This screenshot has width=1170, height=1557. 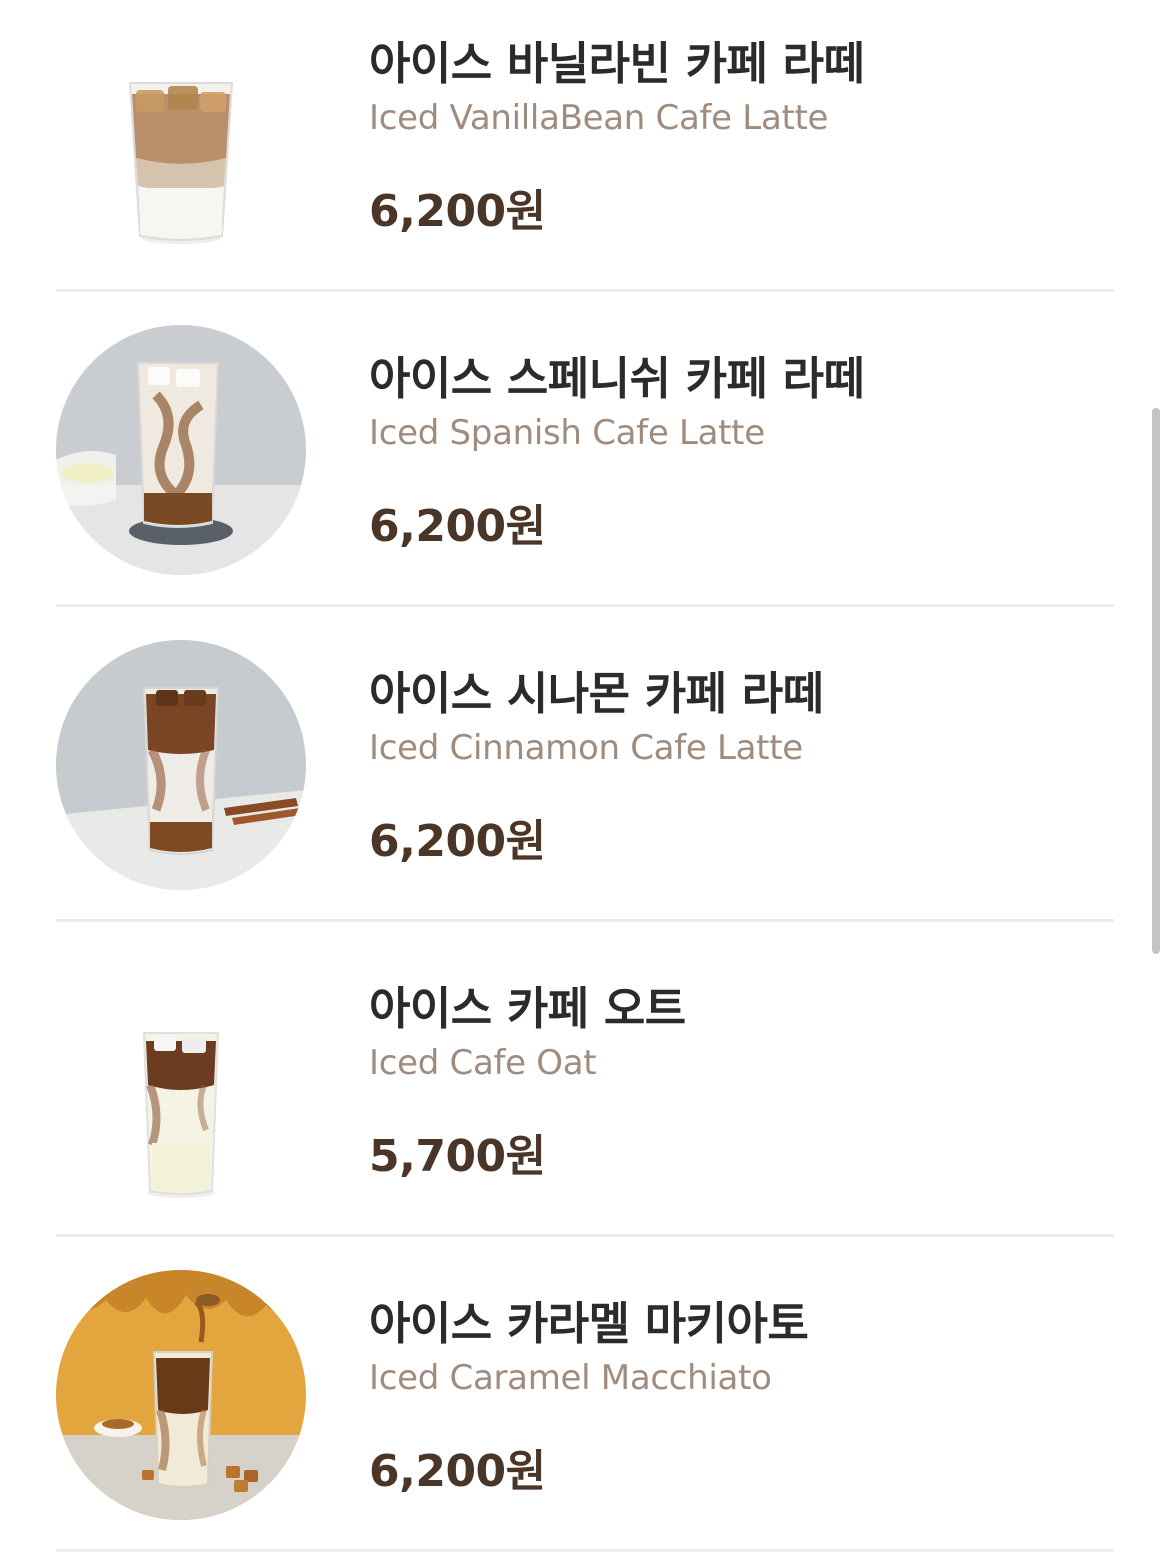 I want to click on item-name-en: Iced Cafe Oat, so click(x=483, y=1063).